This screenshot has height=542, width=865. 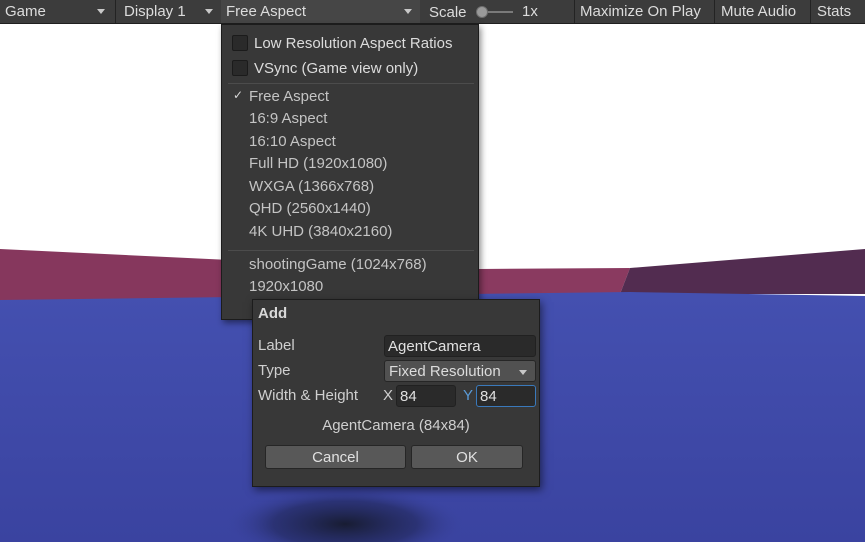 I want to click on dialog-title: Add, so click(x=273, y=313).